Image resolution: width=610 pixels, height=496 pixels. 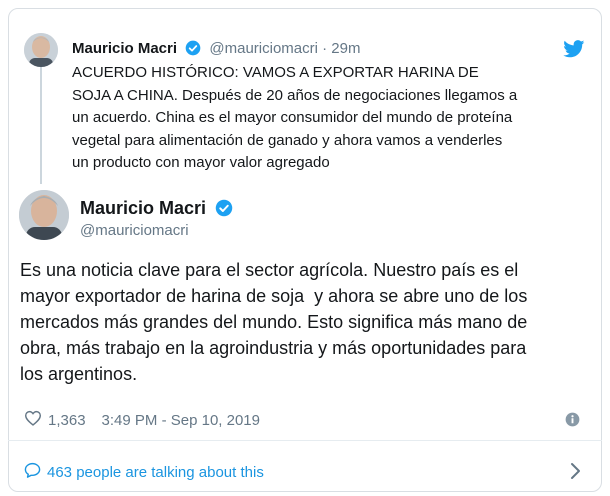 What do you see at coordinates (143, 208) in the screenshot?
I see `author-name-text: Mauricio Macri` at bounding box center [143, 208].